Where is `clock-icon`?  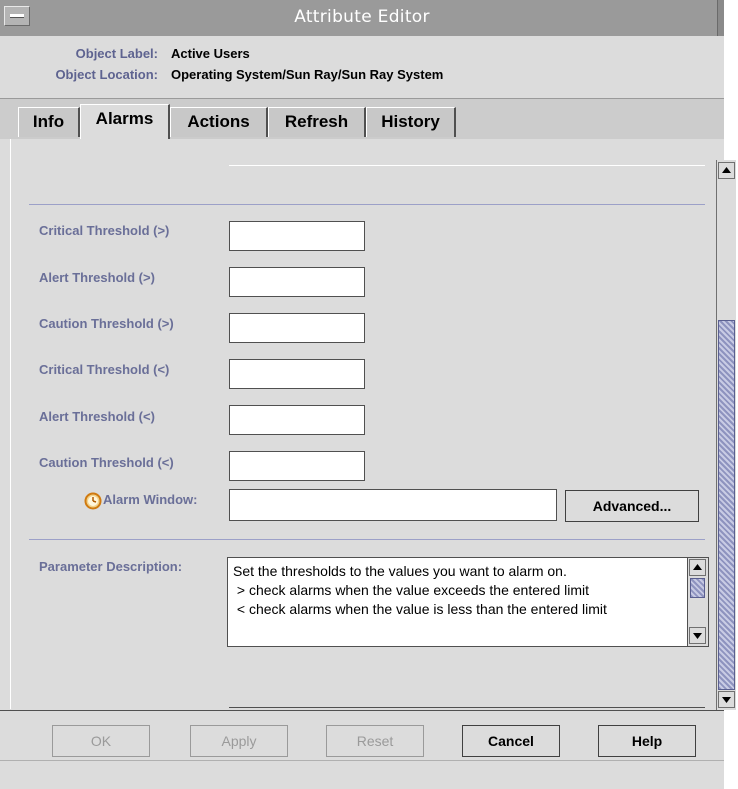 clock-icon is located at coordinates (93, 501).